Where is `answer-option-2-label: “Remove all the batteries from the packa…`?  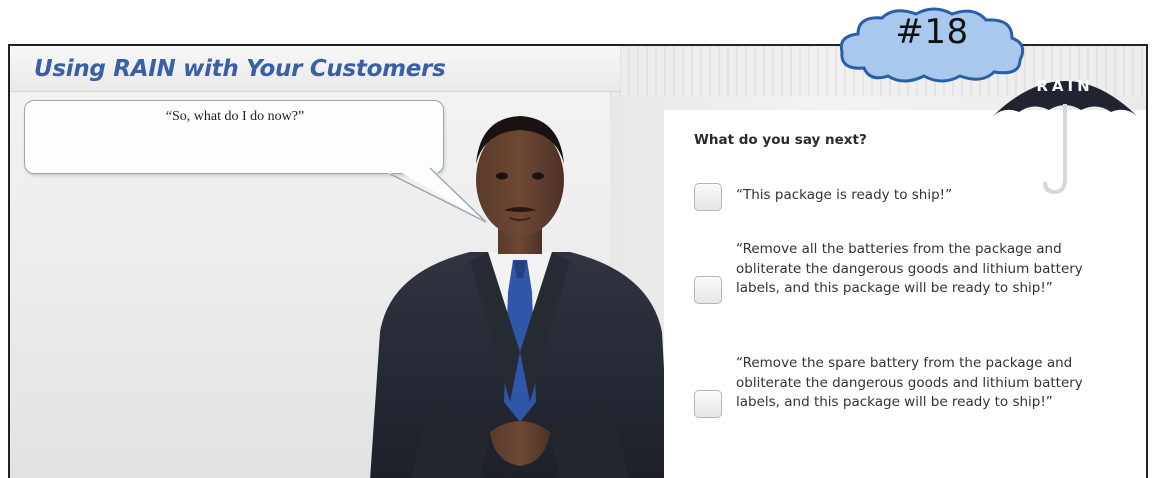
answer-option-2-label: “Remove all the batteries from the packa… is located at coordinates (909, 268).